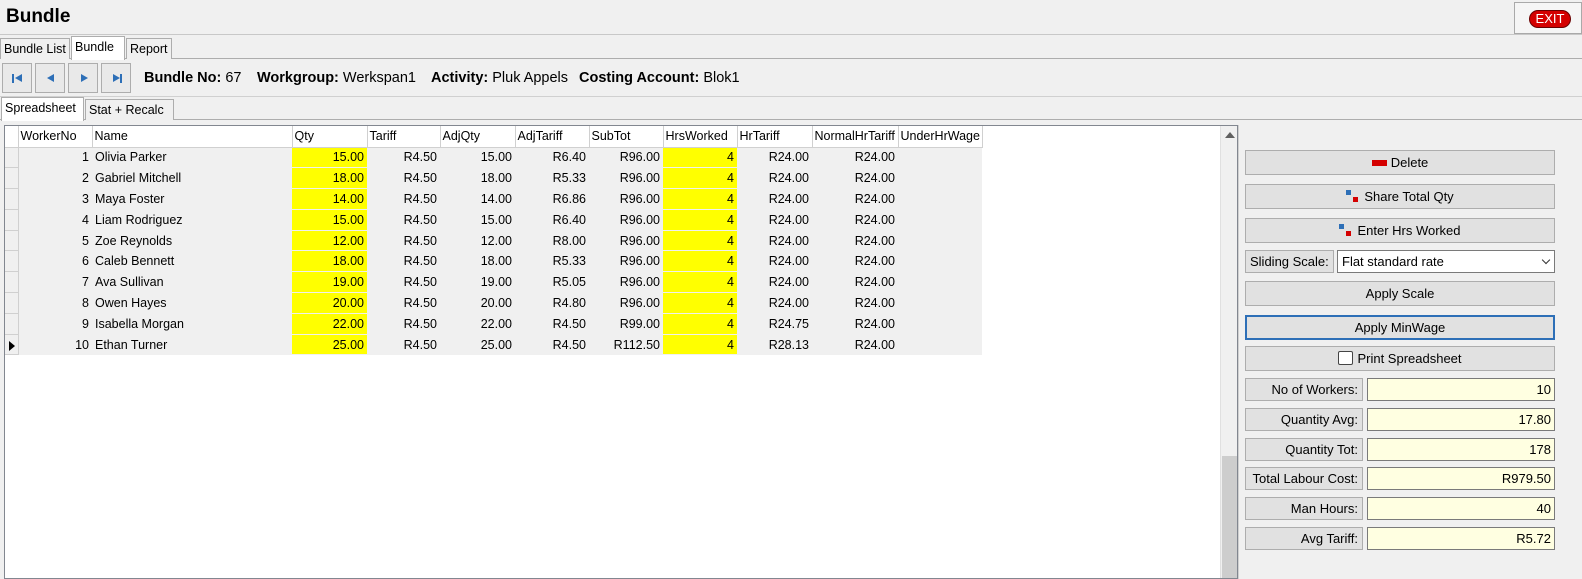 The height and width of the screenshot is (579, 1582). What do you see at coordinates (35, 48) in the screenshot?
I see `tab-bundle-list: Bundle List` at bounding box center [35, 48].